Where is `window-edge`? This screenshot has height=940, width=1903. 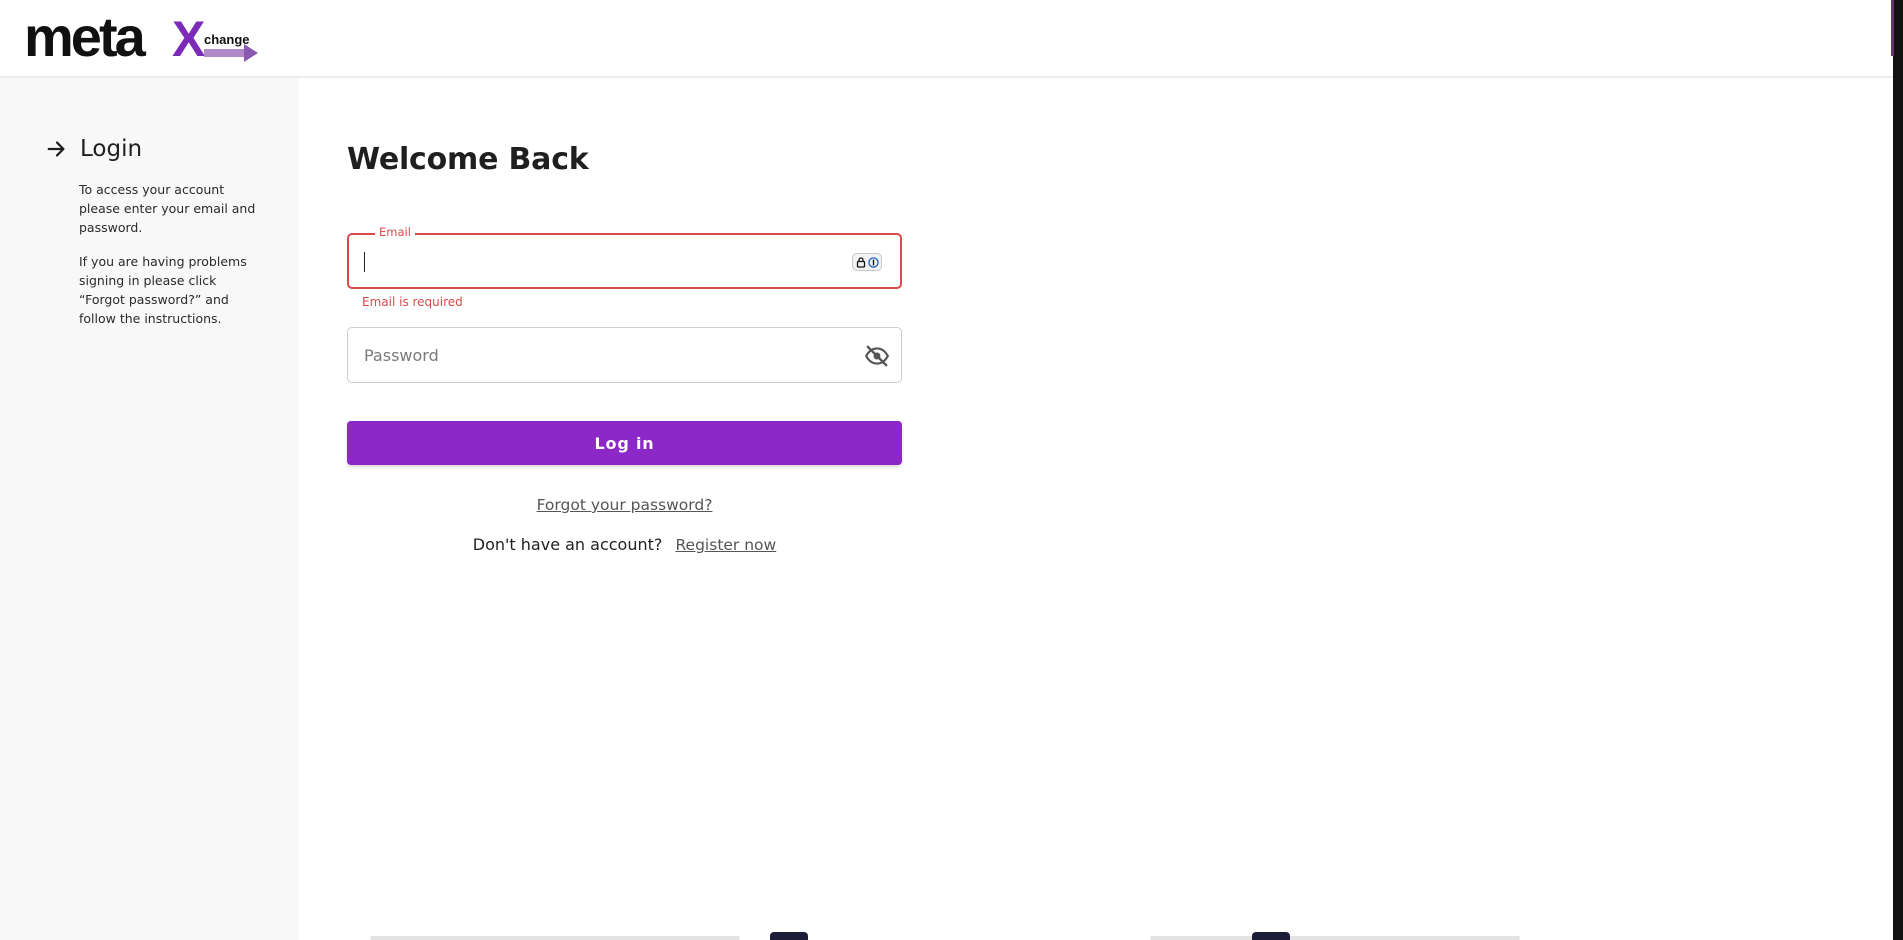 window-edge is located at coordinates (1898, 470).